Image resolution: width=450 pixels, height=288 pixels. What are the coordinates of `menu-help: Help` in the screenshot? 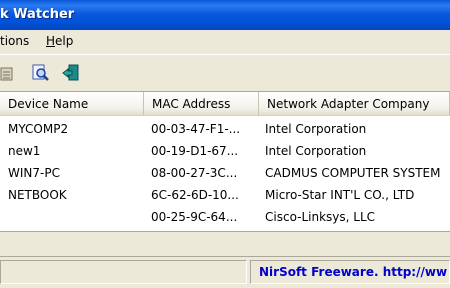 It's located at (59, 41).